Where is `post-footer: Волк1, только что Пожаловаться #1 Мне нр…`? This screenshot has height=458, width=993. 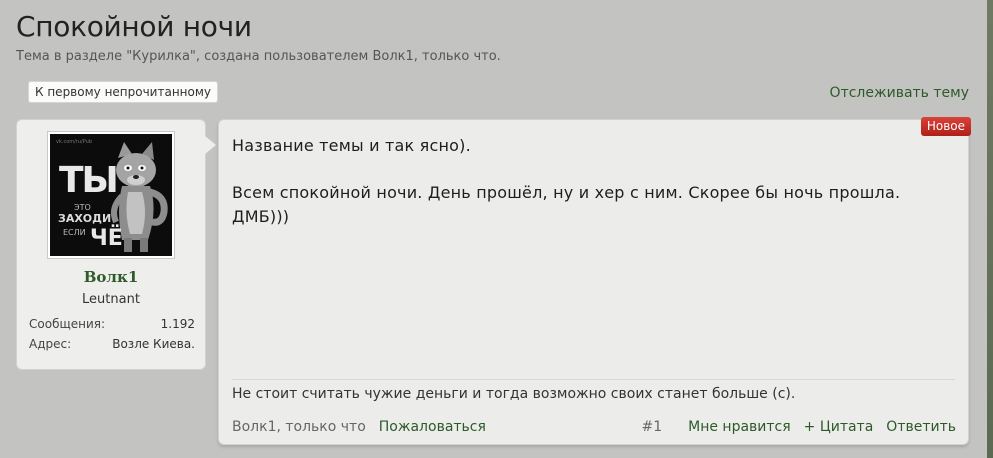
post-footer: Волк1, только что Пожаловаться #1 Мне нр… is located at coordinates (594, 427).